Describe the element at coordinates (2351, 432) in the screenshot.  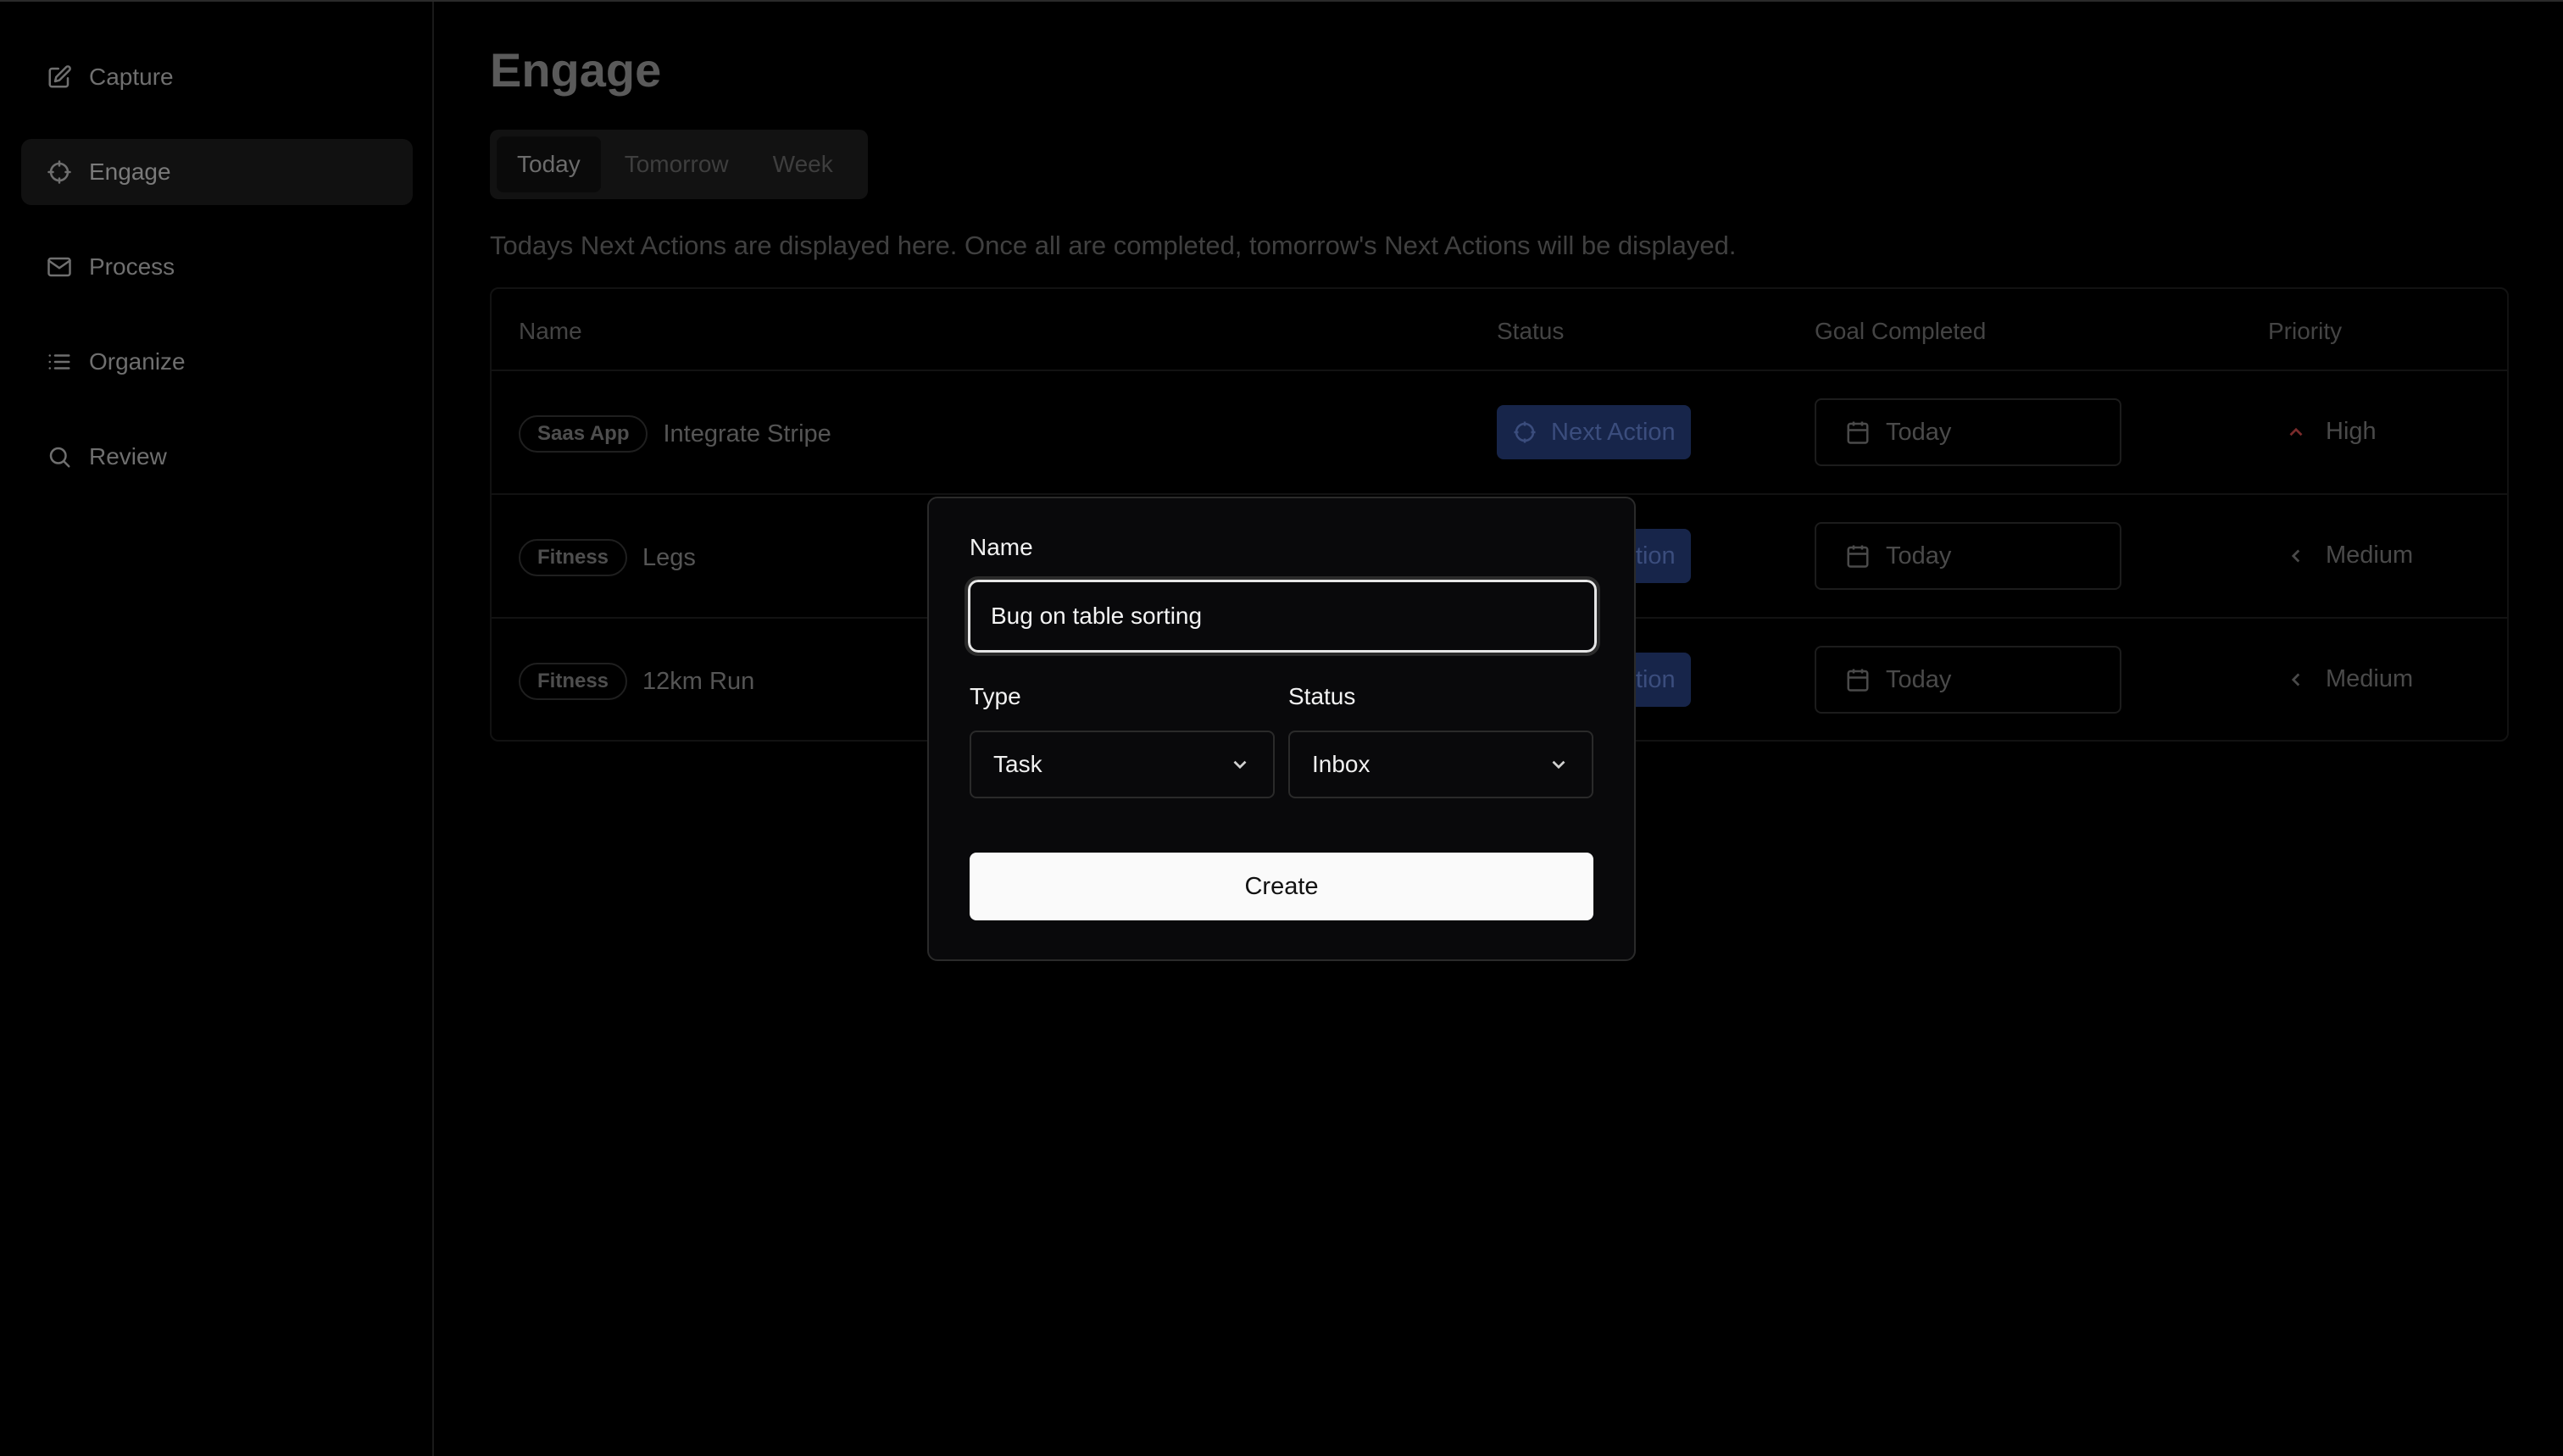
I see `priority-label: High` at that location.